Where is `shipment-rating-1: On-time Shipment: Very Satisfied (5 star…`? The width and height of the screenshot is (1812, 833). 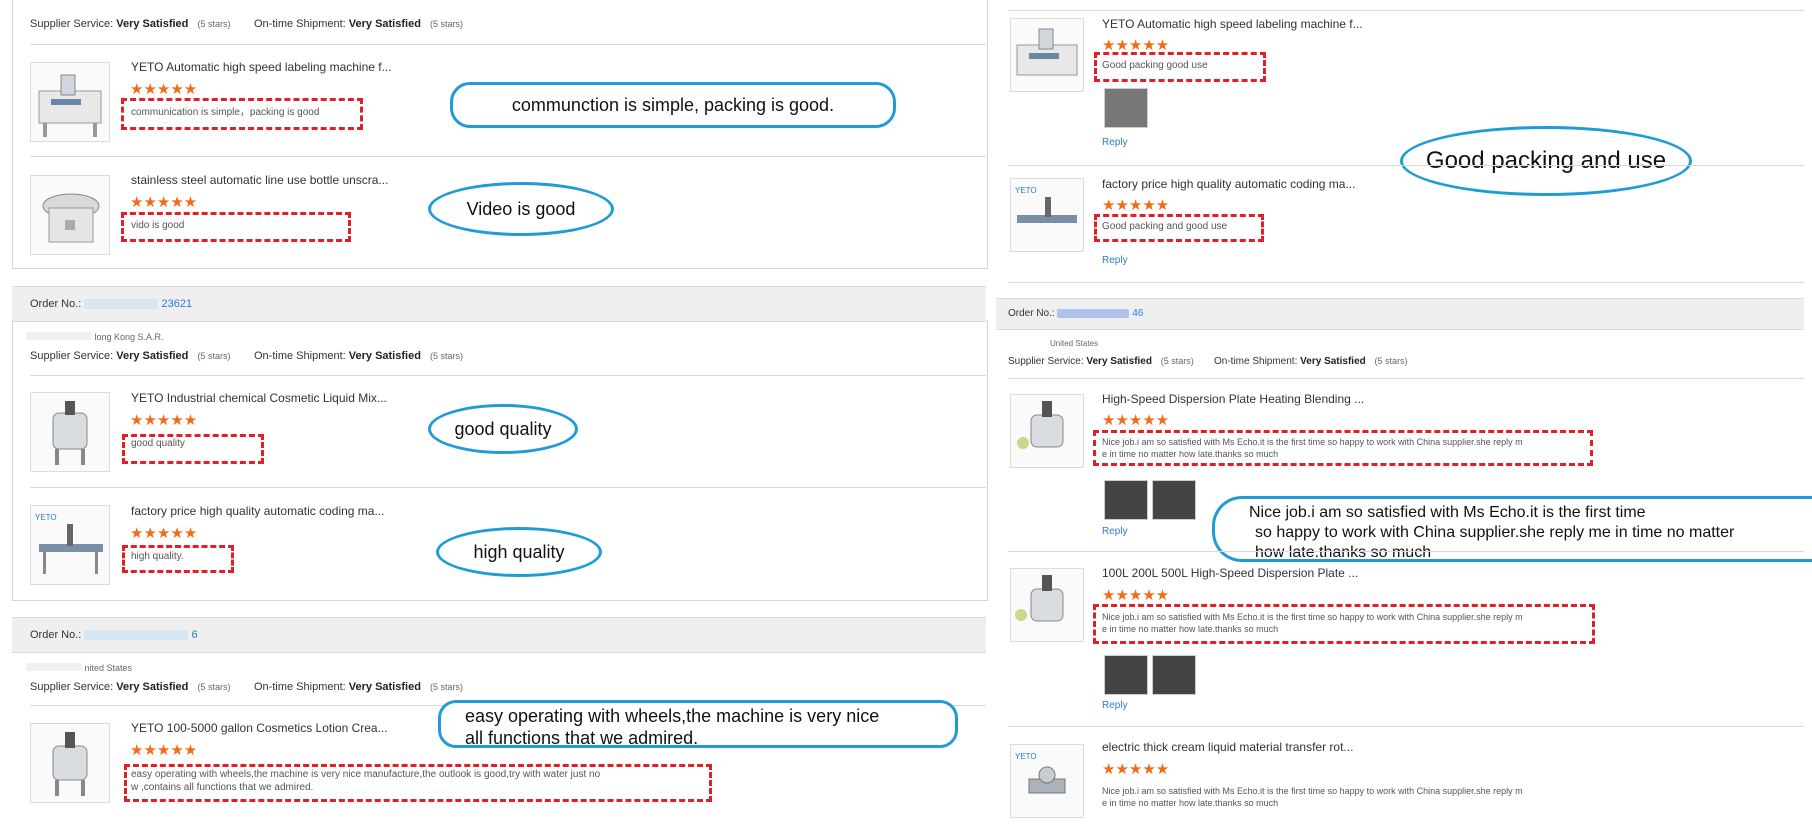 shipment-rating-1: On-time Shipment: Very Satisfied (5 star… is located at coordinates (358, 24).